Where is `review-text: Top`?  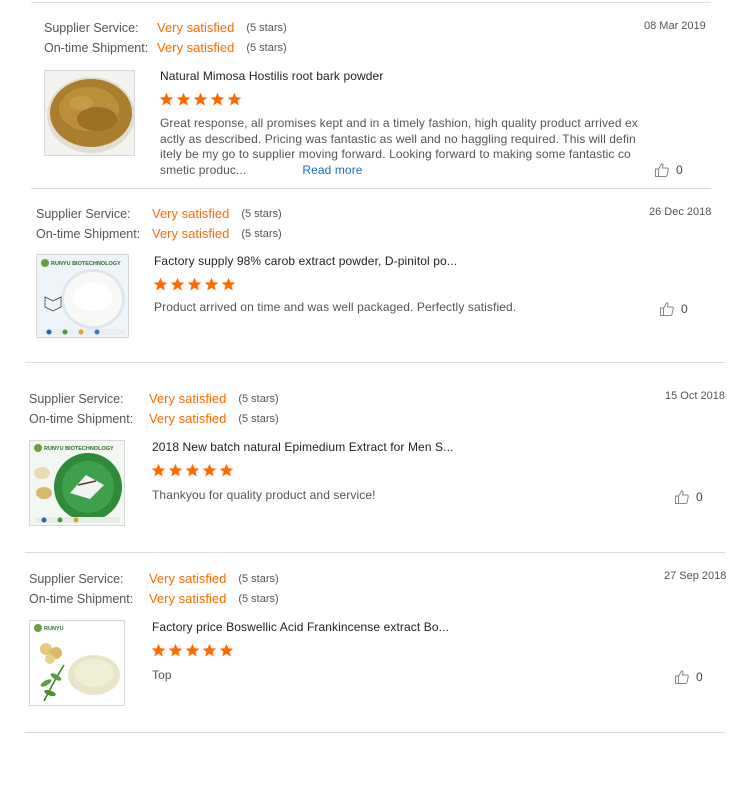
review-text: Top is located at coordinates (402, 676).